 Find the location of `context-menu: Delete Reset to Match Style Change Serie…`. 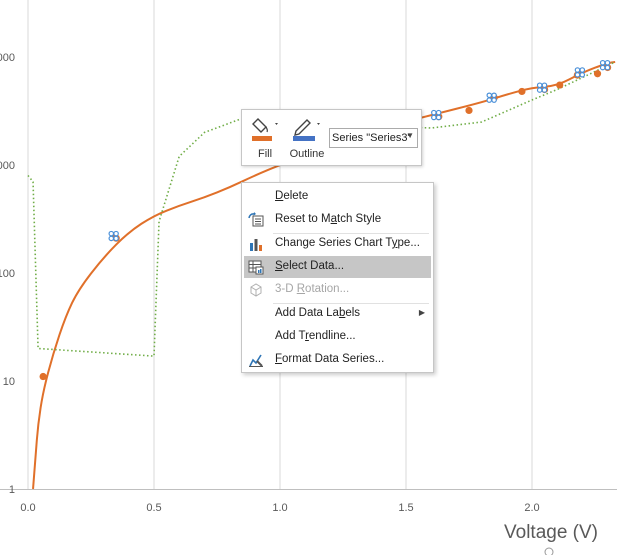

context-menu: Delete Reset to Match Style Change Serie… is located at coordinates (337, 277).